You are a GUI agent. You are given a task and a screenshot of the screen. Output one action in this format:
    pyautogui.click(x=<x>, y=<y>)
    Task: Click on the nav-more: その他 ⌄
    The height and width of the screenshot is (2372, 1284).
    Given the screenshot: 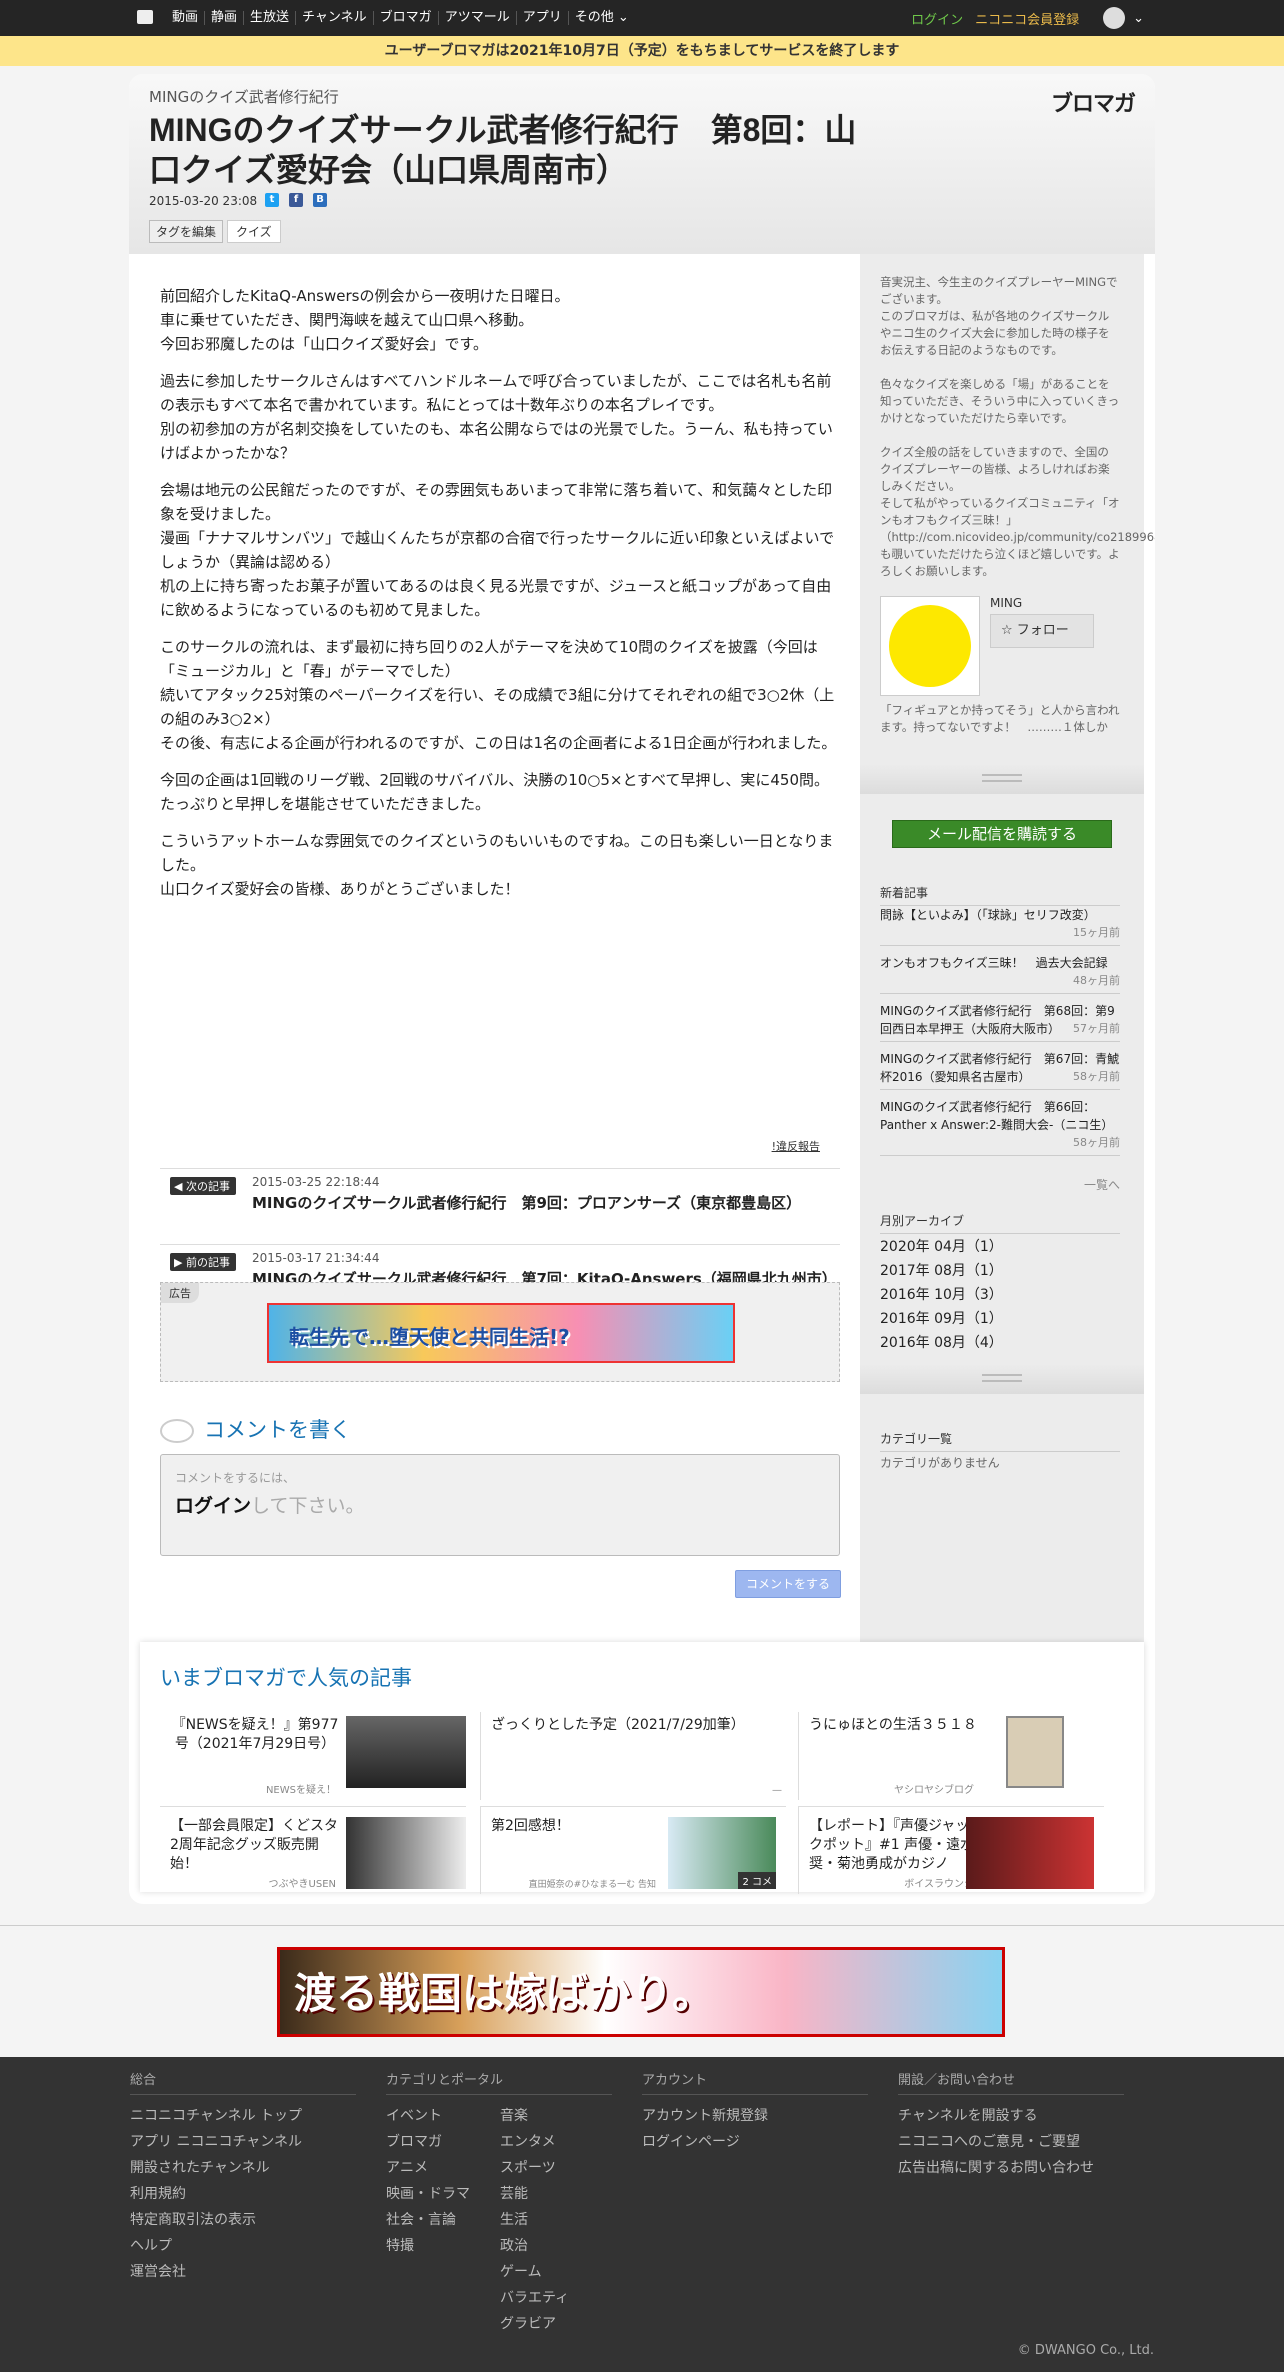 What is the action you would take?
    pyautogui.click(x=601, y=18)
    